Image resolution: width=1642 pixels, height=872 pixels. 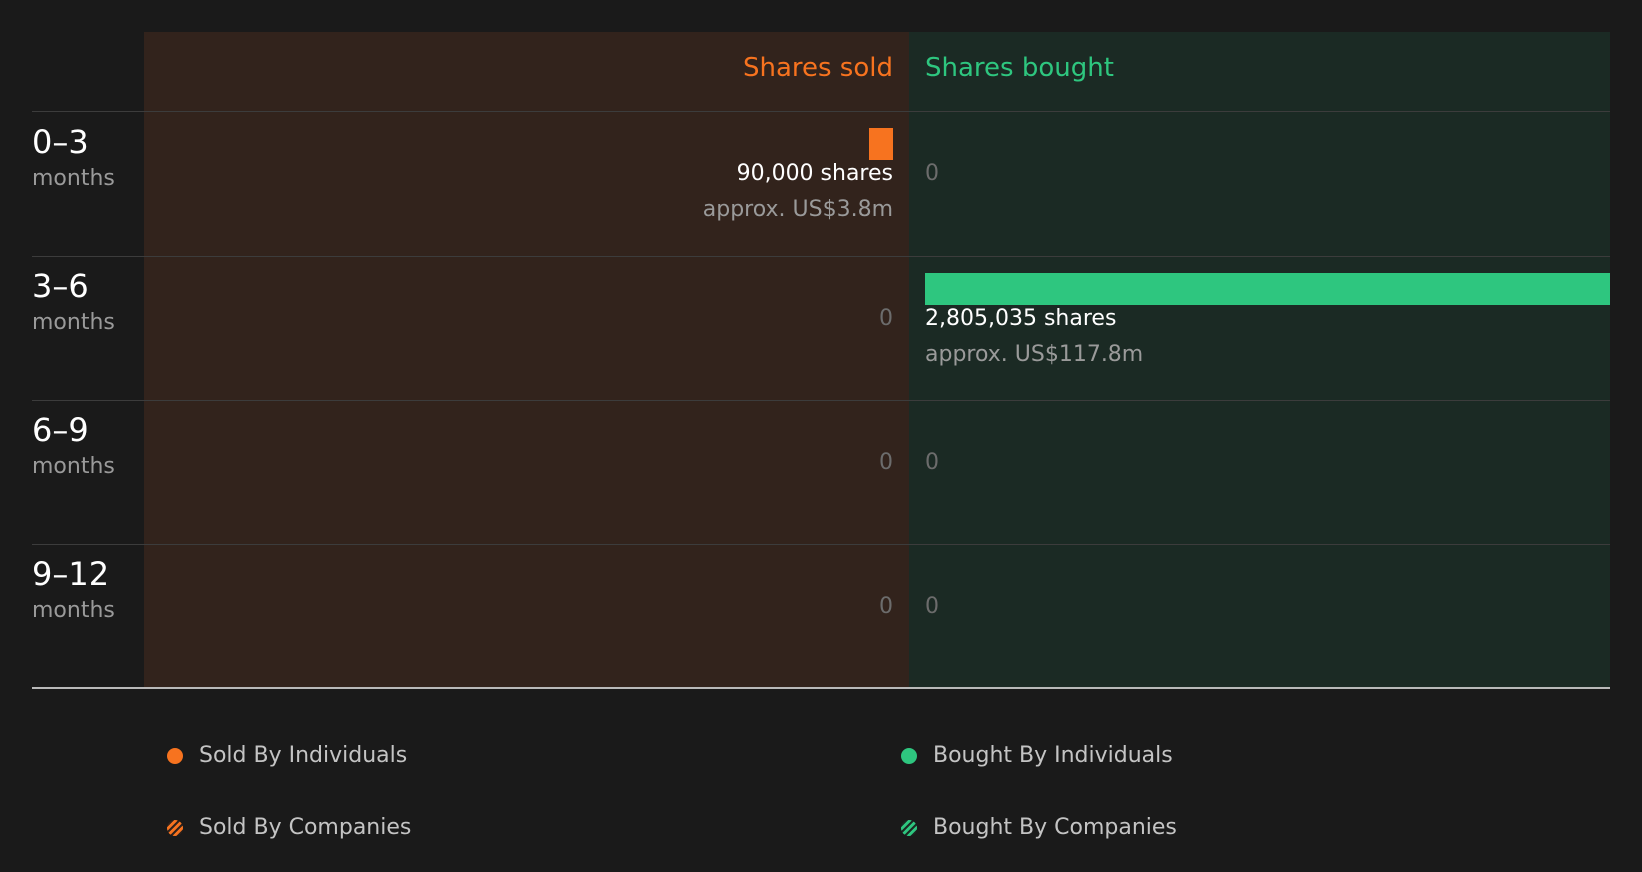 I want to click on legend-item-sold-companies: Sold By Companies, so click(x=289, y=828).